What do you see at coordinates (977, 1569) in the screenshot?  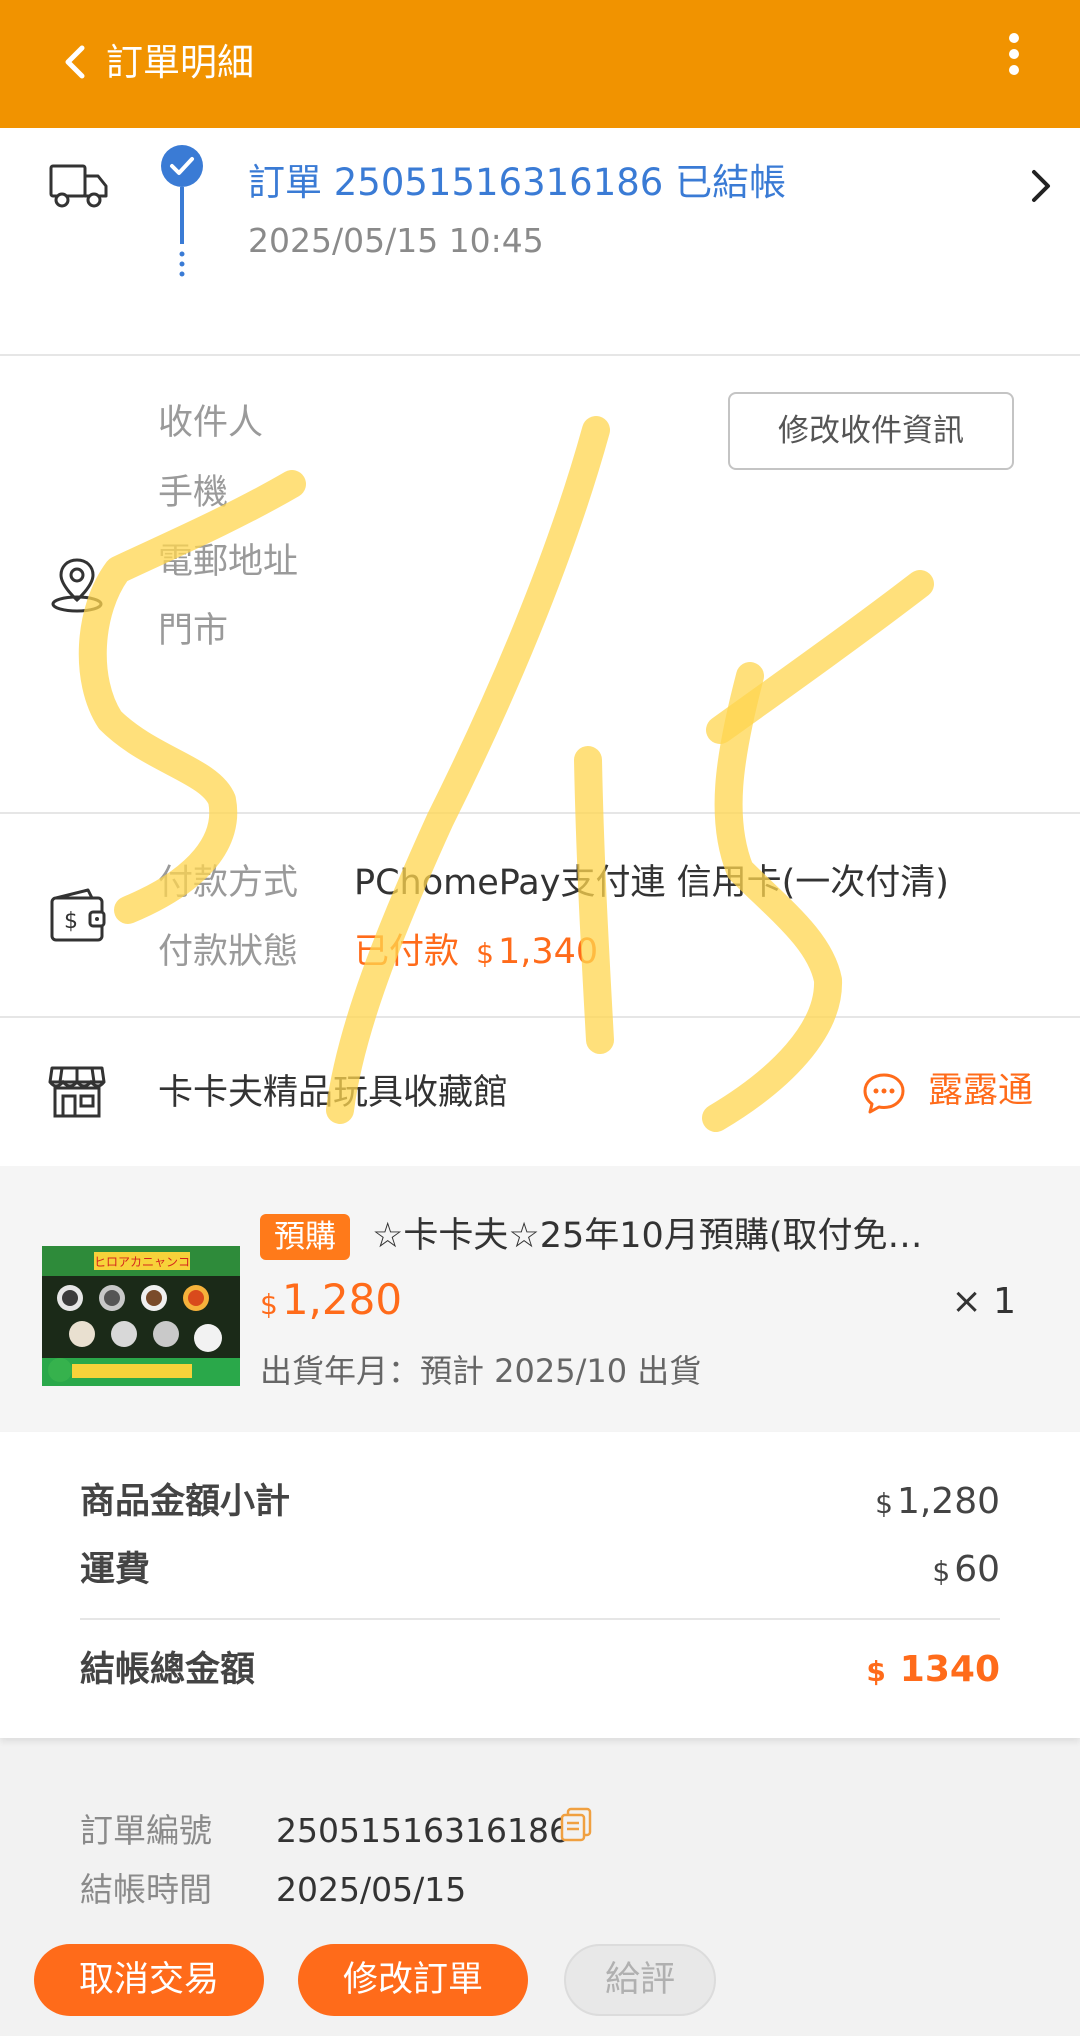 I see `shipping-amount: 60` at bounding box center [977, 1569].